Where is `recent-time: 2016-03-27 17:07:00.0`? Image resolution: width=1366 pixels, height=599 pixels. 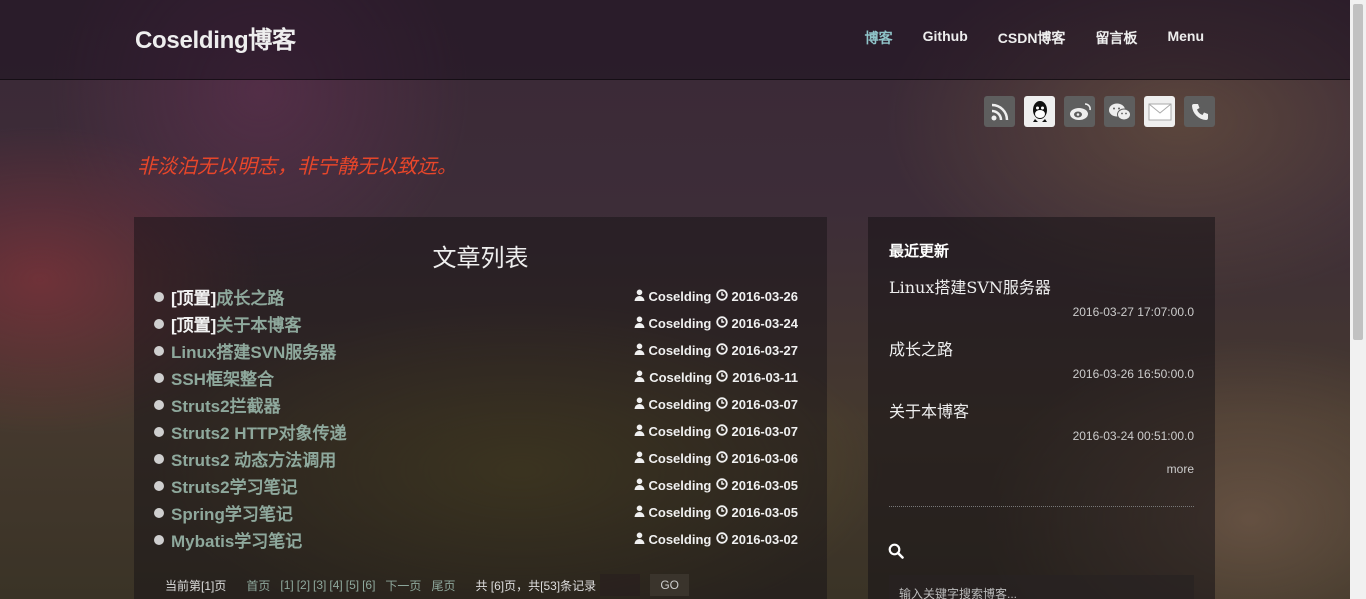
recent-time: 2016-03-27 17:07:00.0 is located at coordinates (1133, 312).